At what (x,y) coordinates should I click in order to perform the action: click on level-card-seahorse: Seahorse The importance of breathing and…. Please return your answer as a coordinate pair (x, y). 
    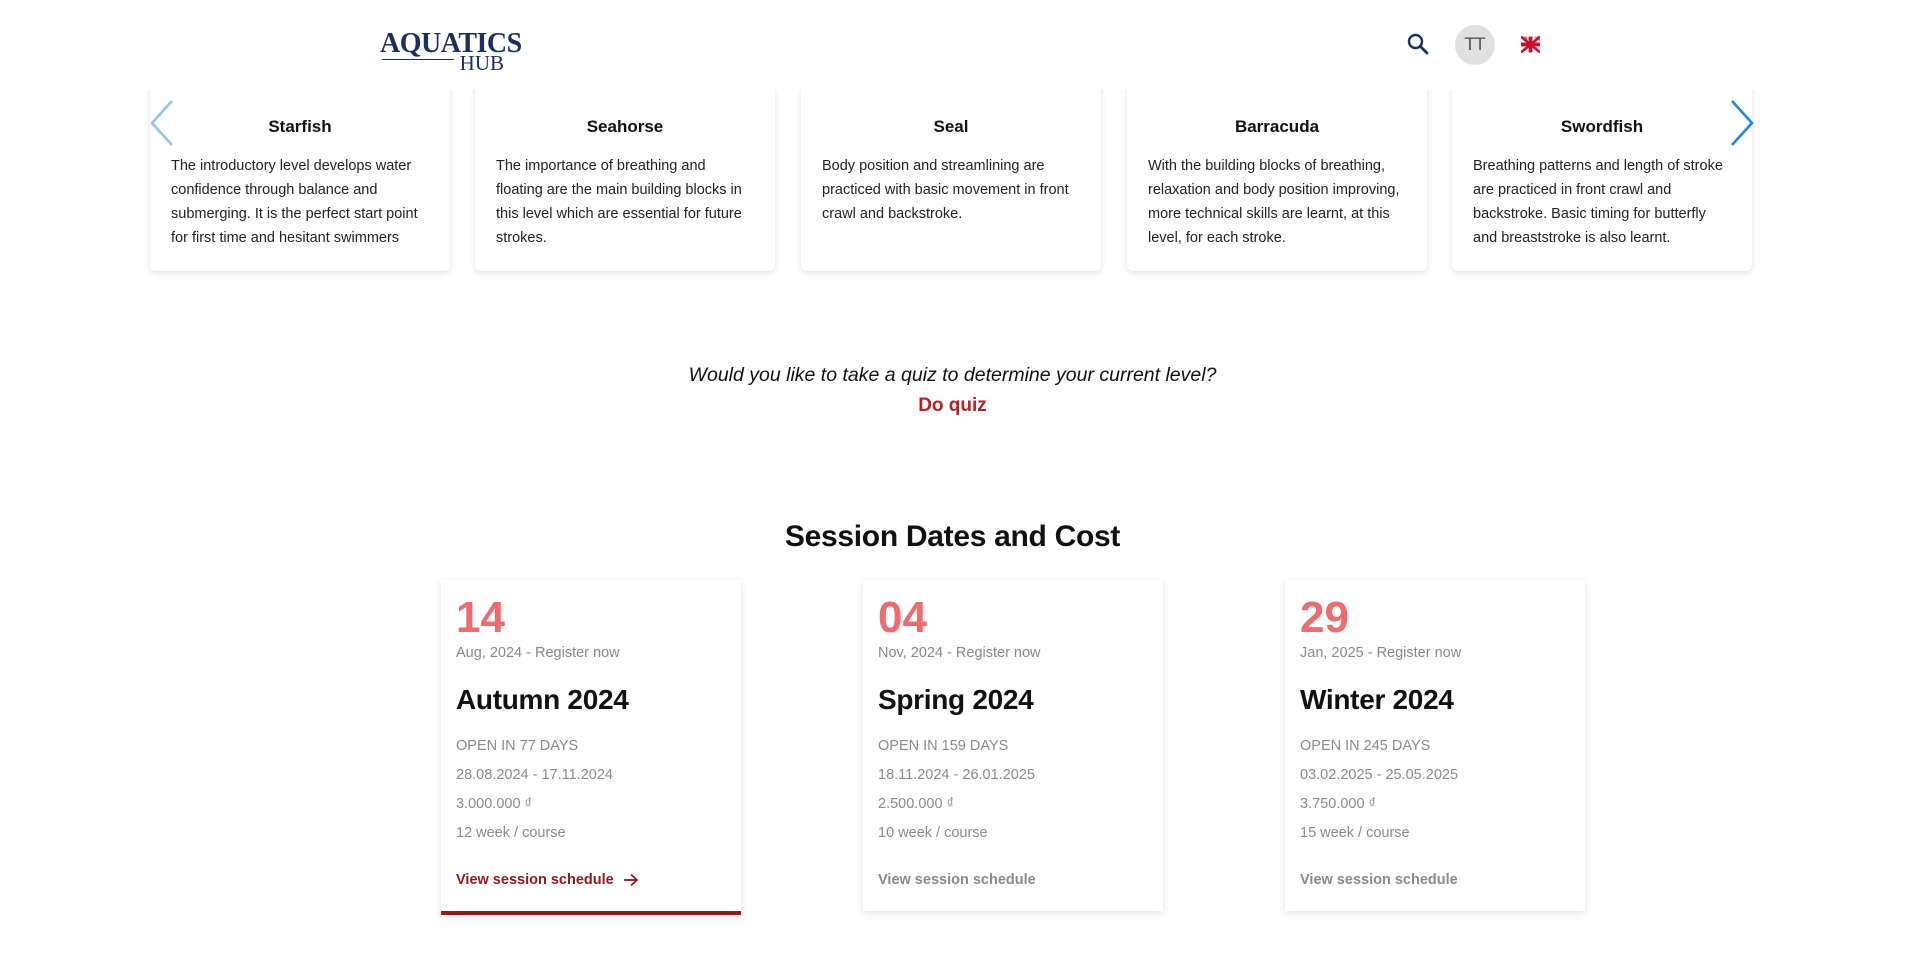
    Looking at the image, I should click on (625, 170).